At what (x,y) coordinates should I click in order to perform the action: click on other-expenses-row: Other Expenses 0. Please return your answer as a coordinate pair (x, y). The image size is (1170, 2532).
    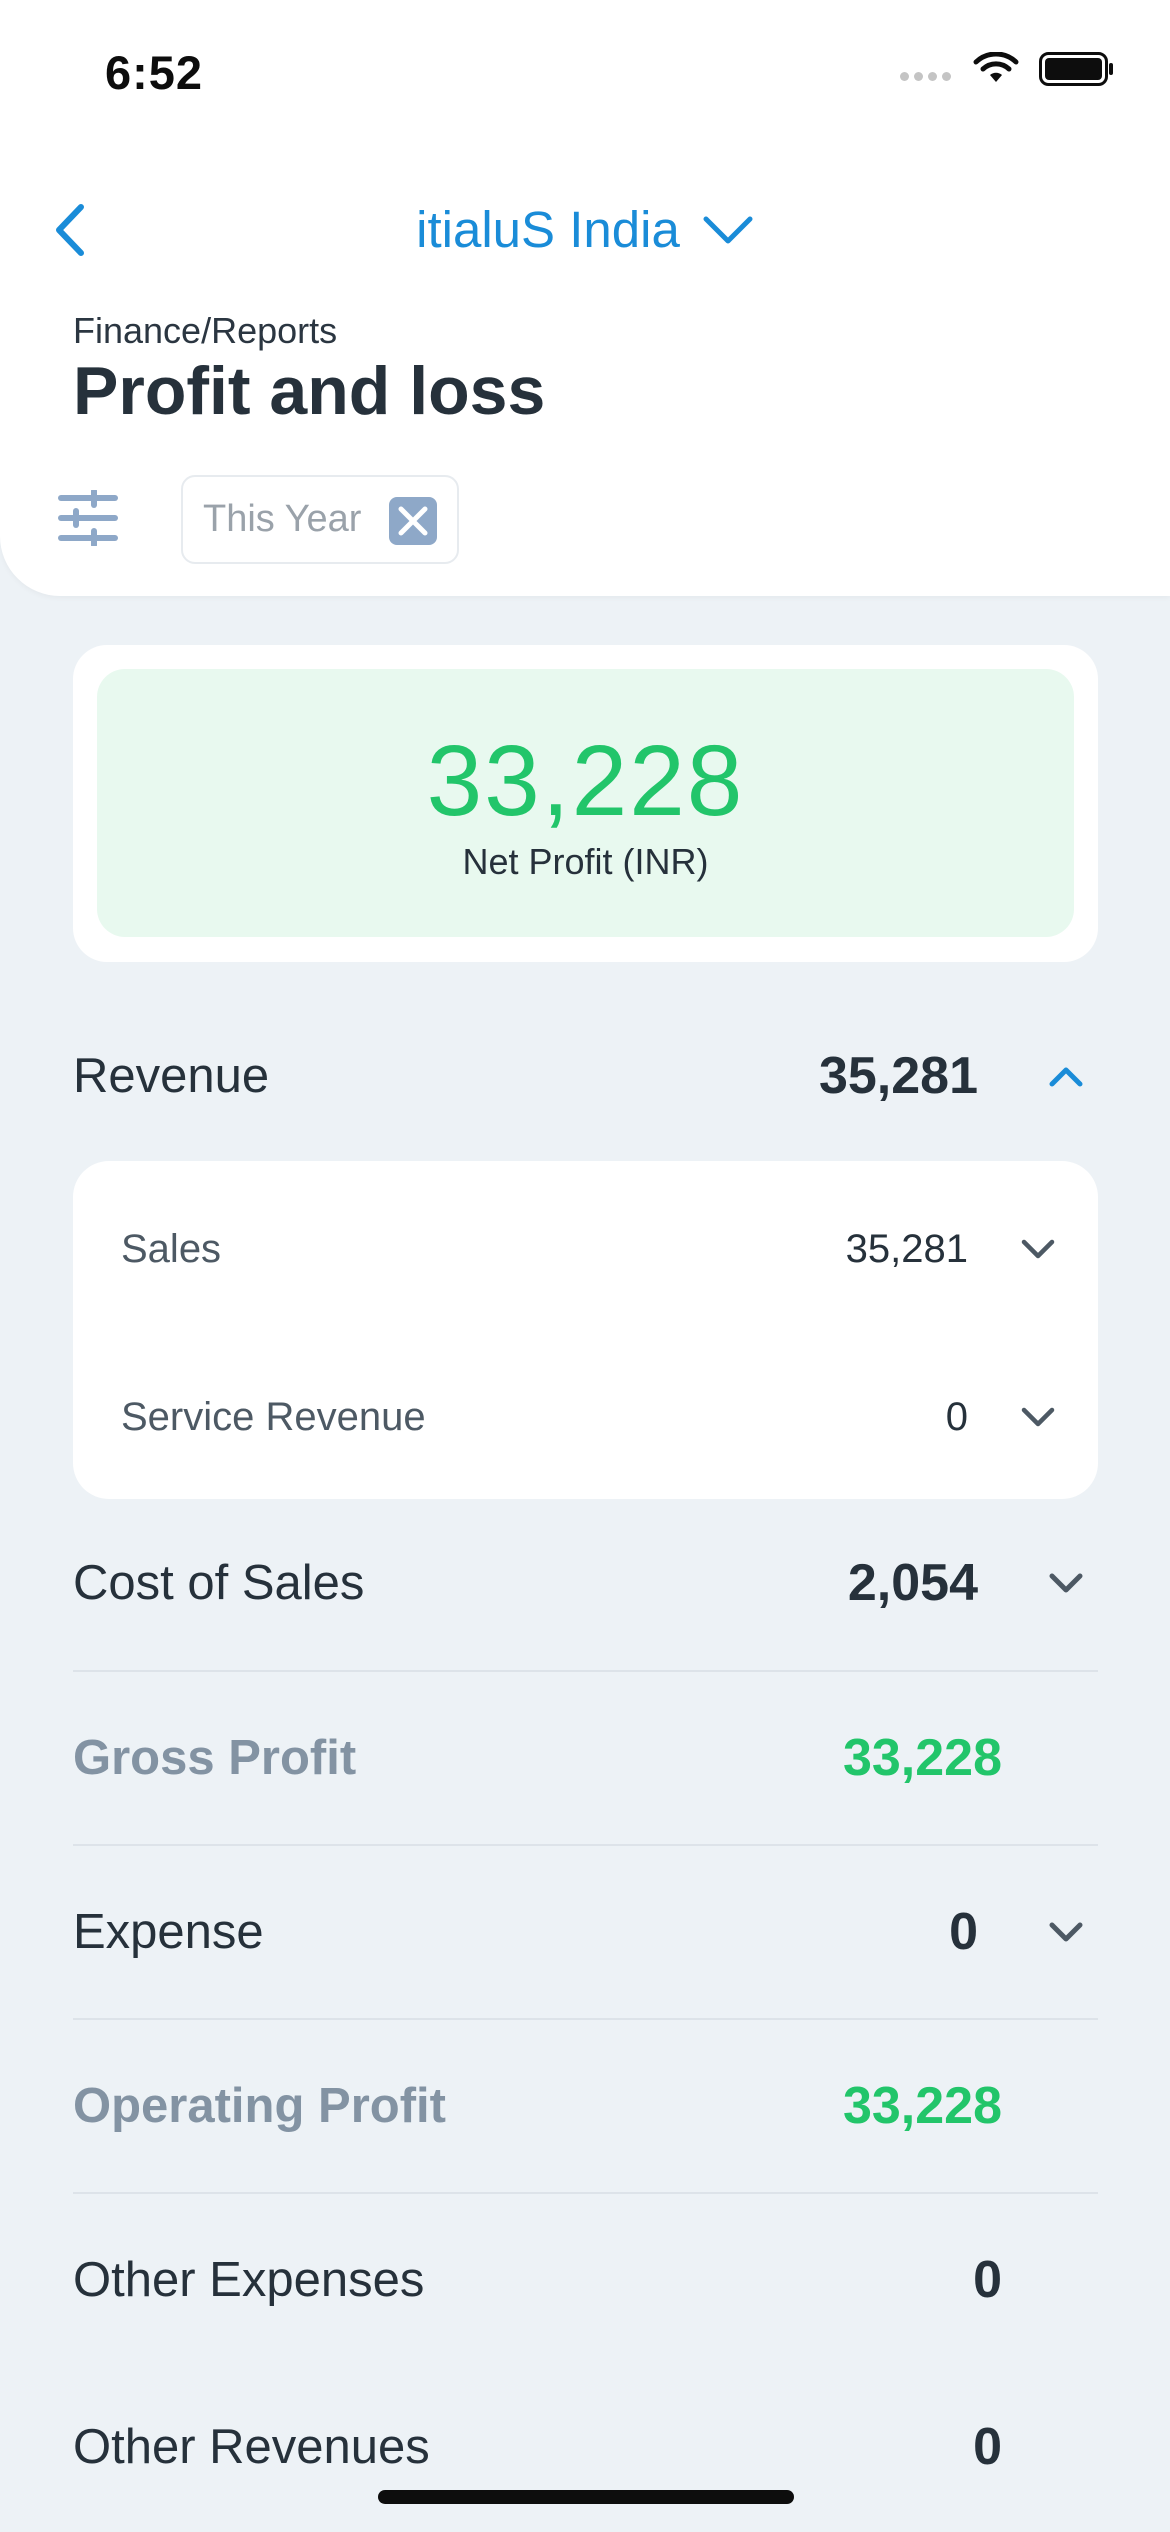
    Looking at the image, I should click on (585, 2280).